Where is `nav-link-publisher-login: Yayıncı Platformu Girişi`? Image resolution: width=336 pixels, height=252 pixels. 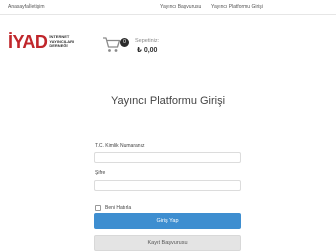
nav-link-publisher-login: Yayıncı Platformu Girişi is located at coordinates (237, 7).